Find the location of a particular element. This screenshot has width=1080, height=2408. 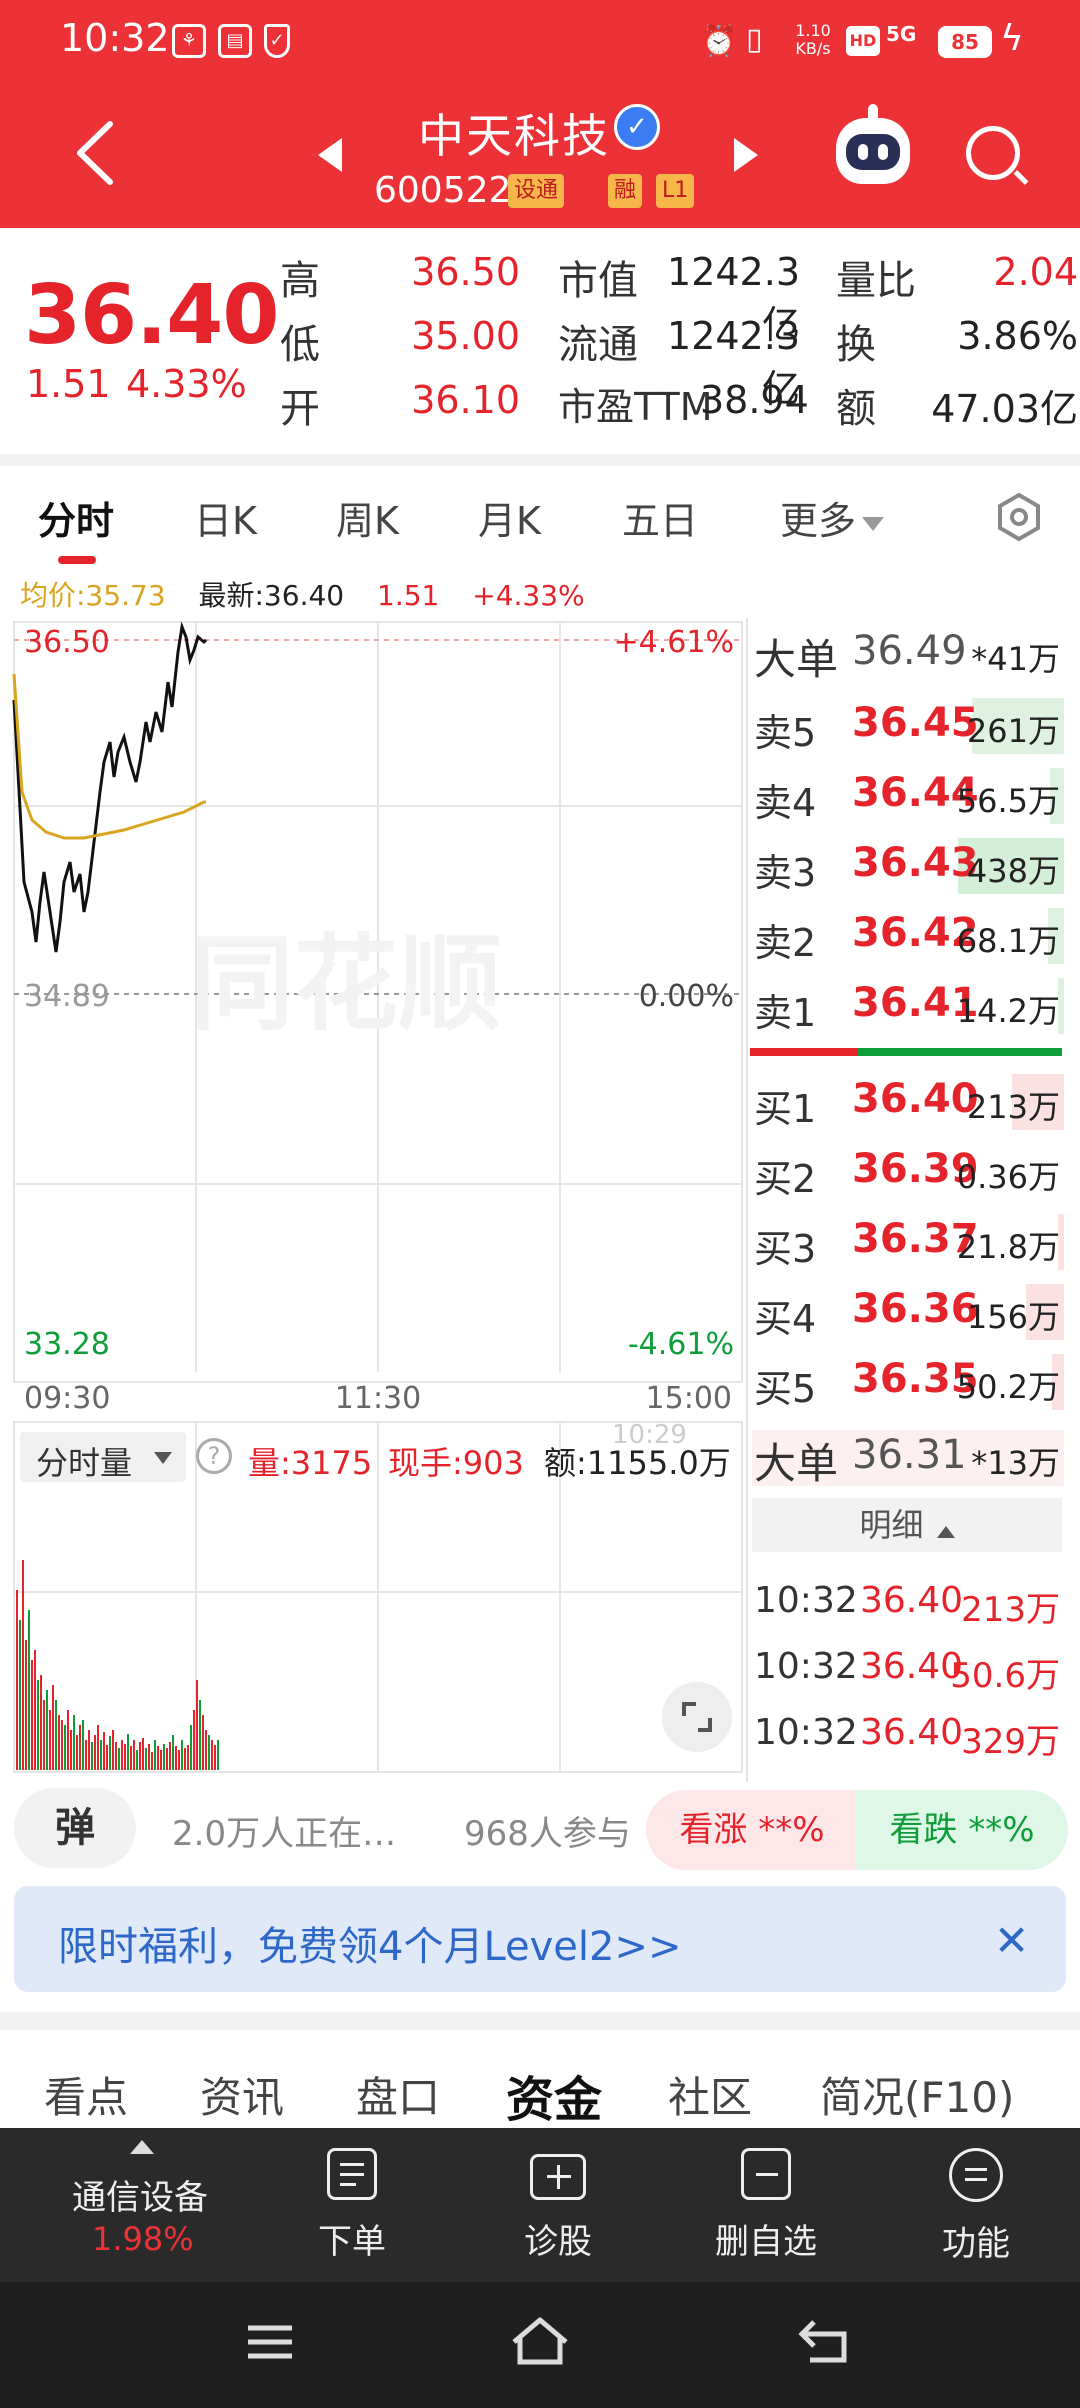

notification-icon: ⚘ is located at coordinates (189, 41).